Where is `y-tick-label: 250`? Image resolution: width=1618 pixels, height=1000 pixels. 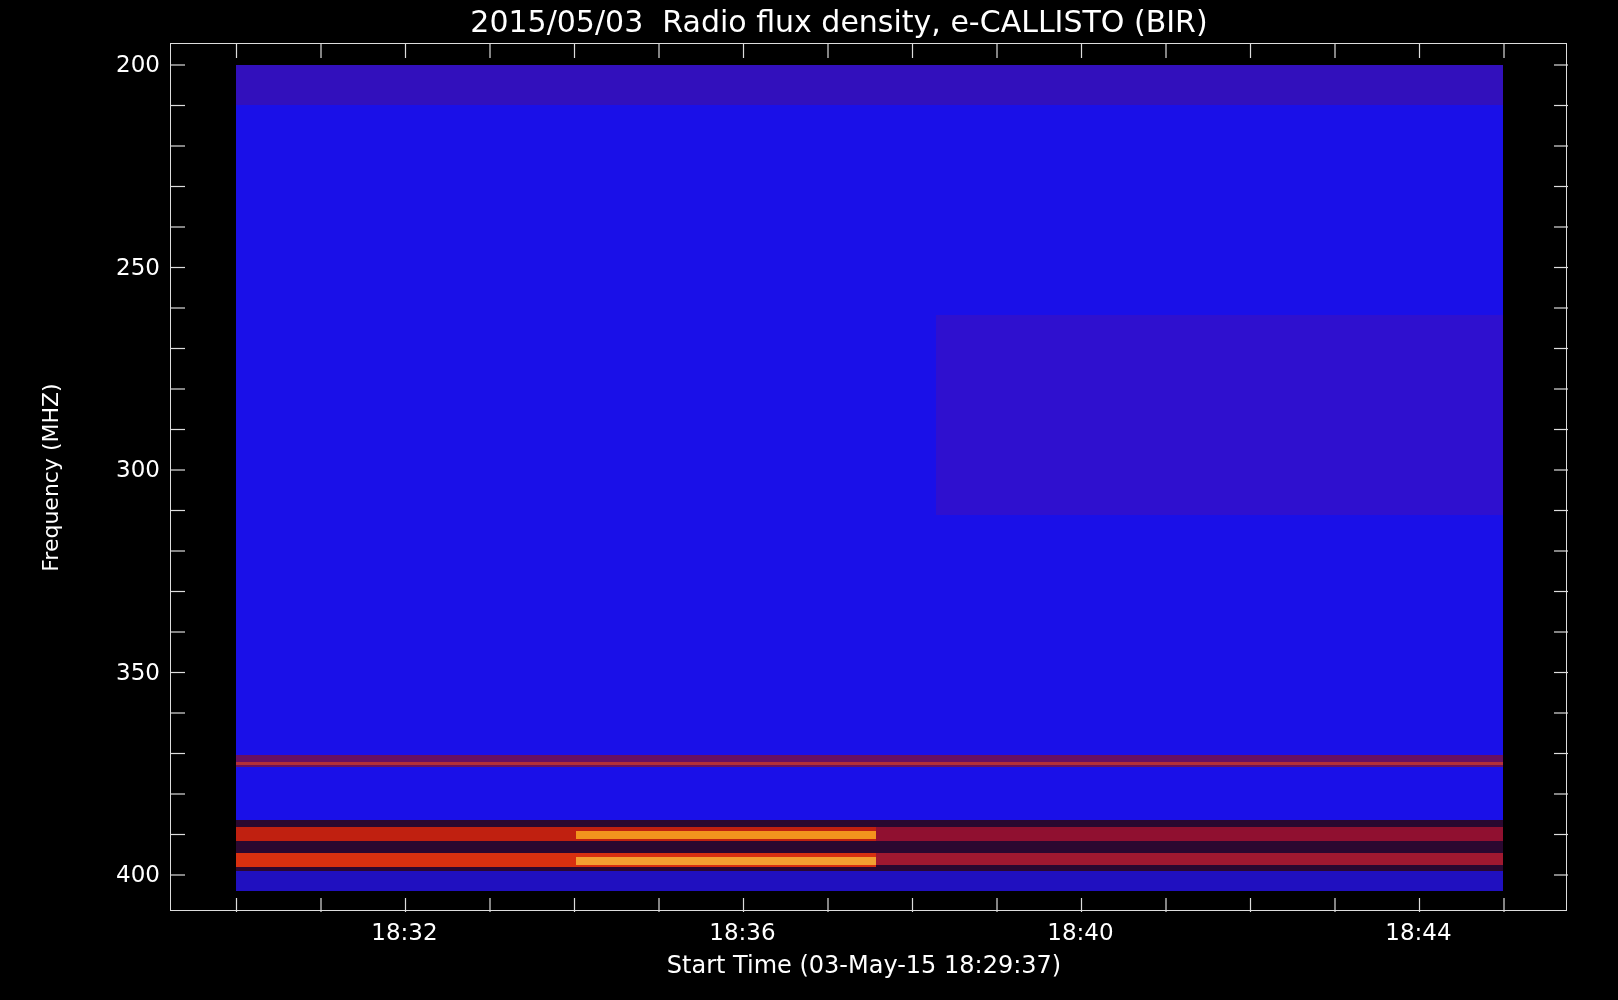 y-tick-label: 250 is located at coordinates (138, 266).